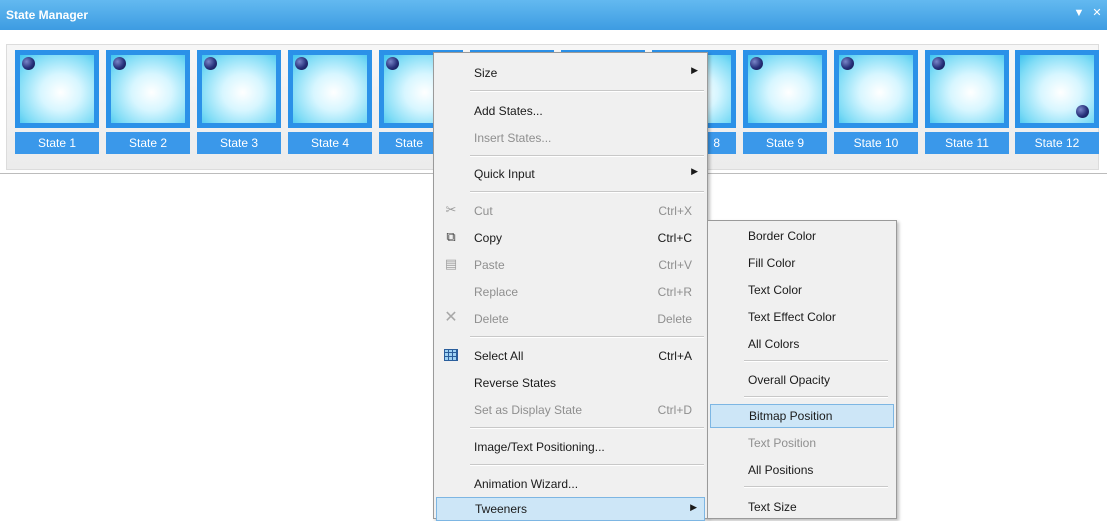 The image size is (1107, 521). Describe the element at coordinates (451, 236) in the screenshot. I see `copy-icon: ⧉` at that location.